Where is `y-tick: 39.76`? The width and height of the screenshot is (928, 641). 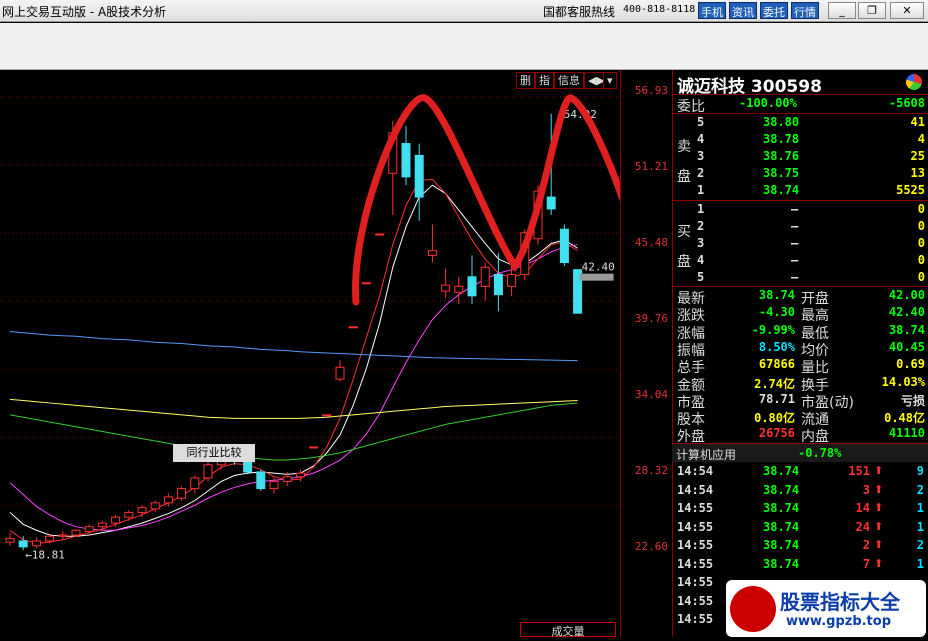
y-tick: 39.76 is located at coordinates (651, 318).